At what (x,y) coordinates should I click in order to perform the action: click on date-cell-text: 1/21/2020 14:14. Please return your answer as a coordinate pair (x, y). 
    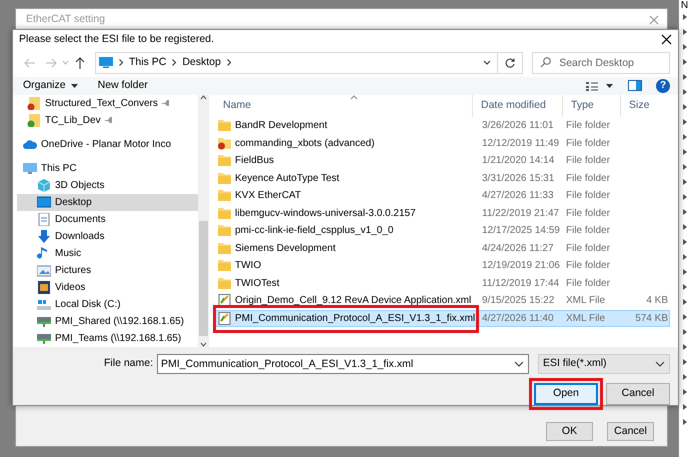
    Looking at the image, I should click on (518, 161).